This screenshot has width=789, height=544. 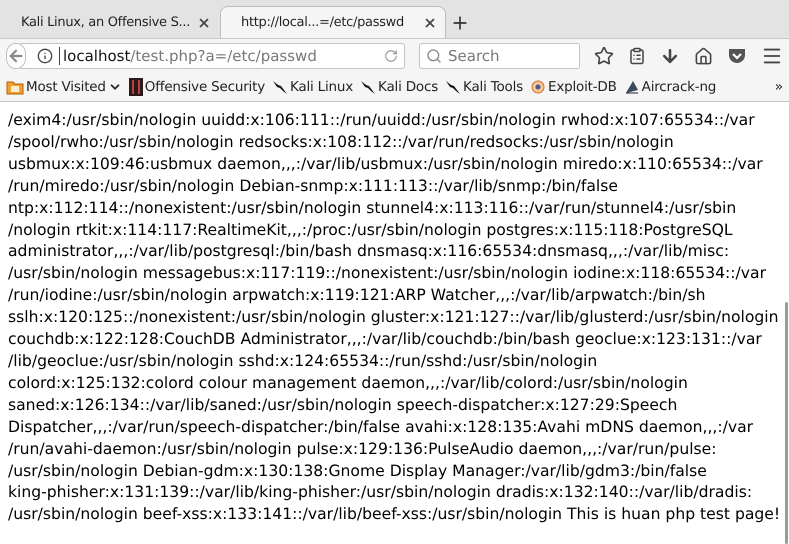 What do you see at coordinates (218, 56) in the screenshot?
I see `url-text: localhost/test.php?a=/etc/passwd` at bounding box center [218, 56].